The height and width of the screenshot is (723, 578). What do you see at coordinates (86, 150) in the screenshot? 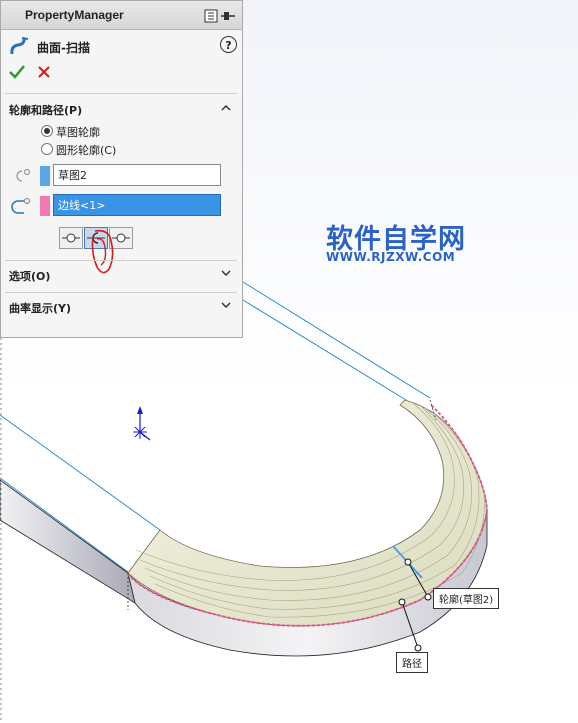
I see `radio-circular-profile-label: 圆形轮廓(C)` at bounding box center [86, 150].